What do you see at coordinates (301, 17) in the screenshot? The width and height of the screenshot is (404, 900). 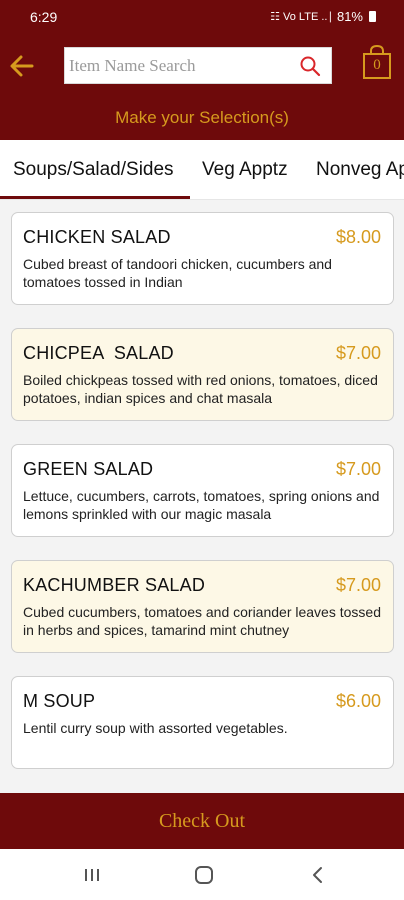 I see `signal-icon: ☷ Vo LTE ..∣` at bounding box center [301, 17].